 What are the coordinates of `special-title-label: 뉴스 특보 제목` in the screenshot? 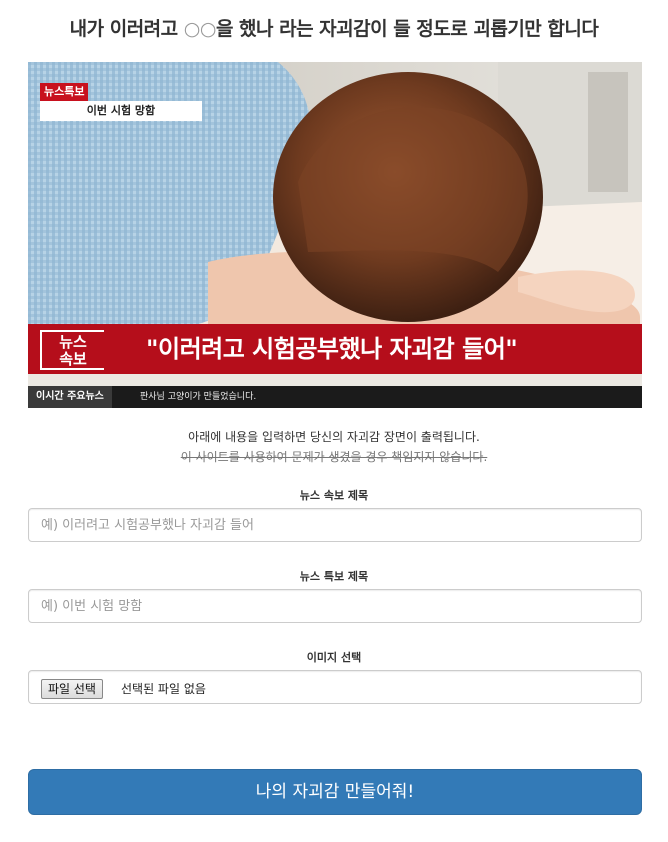 It's located at (334, 576).